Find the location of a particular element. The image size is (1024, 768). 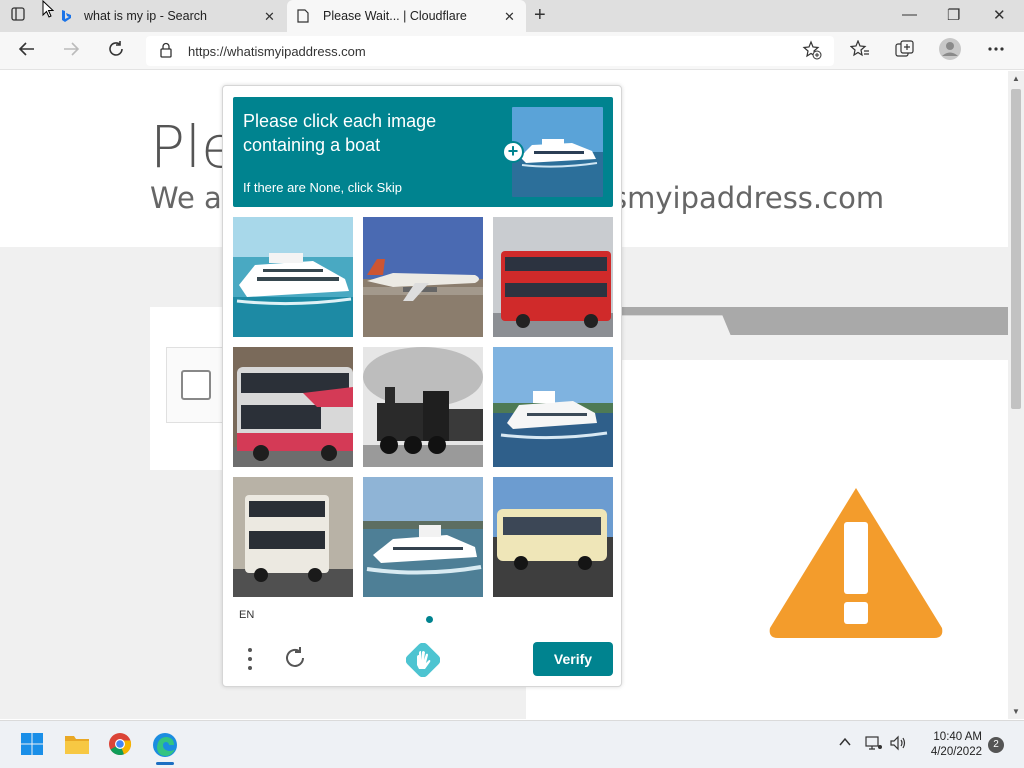

tab-actions-icon is located at coordinates (18, 14).